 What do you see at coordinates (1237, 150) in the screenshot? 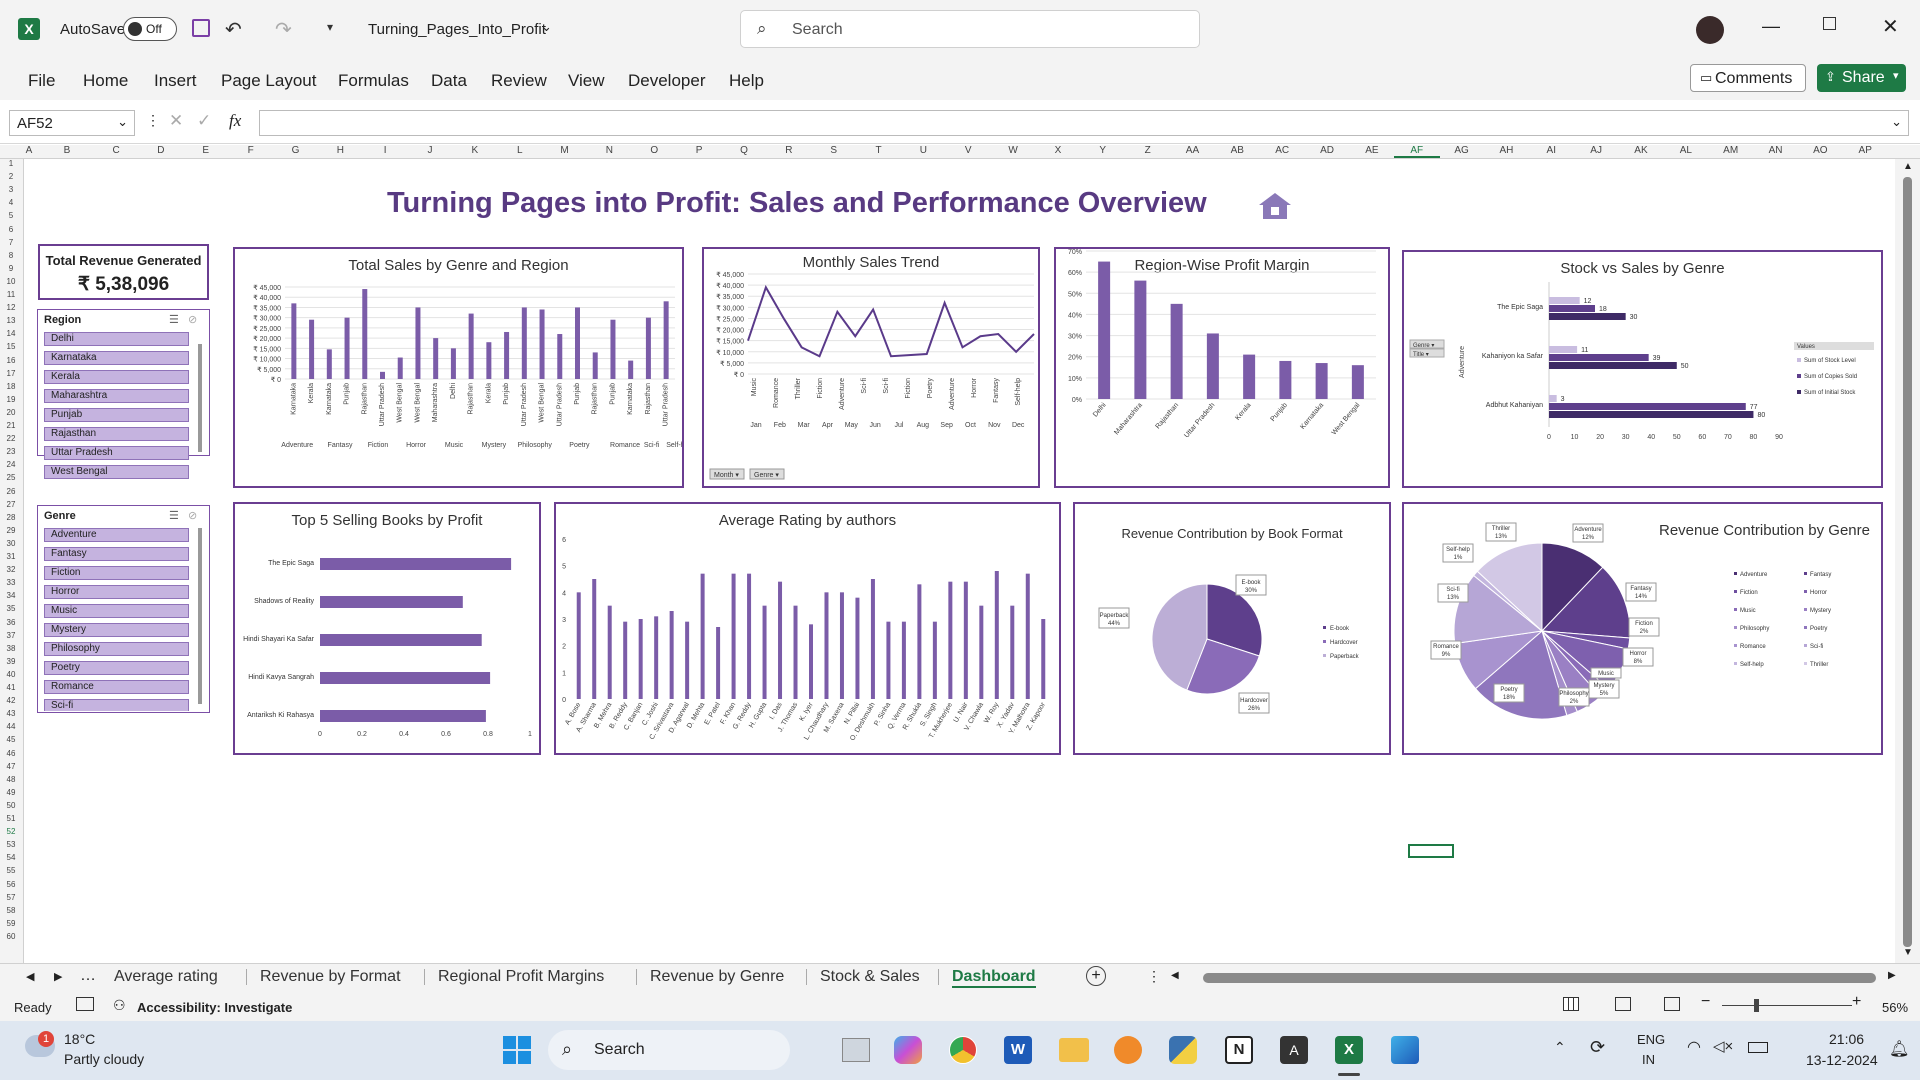
I see `column-header-ab: AB` at bounding box center [1237, 150].